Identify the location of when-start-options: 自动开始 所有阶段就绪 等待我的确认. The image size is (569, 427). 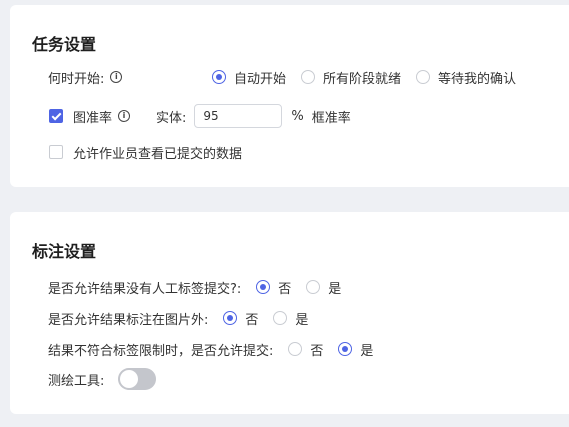
(364, 77).